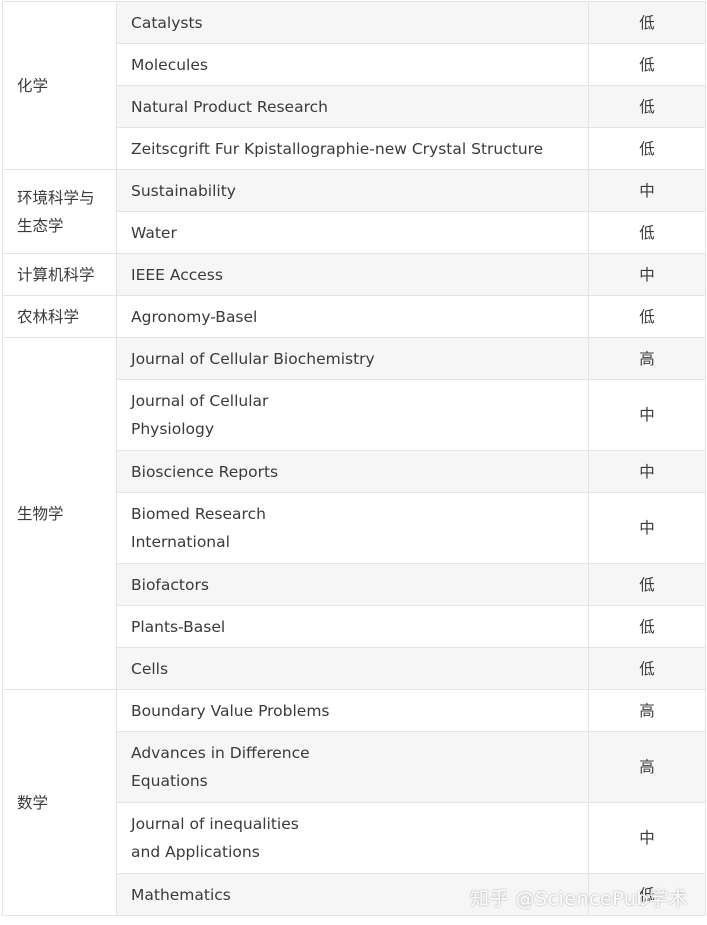  Describe the element at coordinates (352, 22) in the screenshot. I see `journal-cell: Catalysts` at that location.